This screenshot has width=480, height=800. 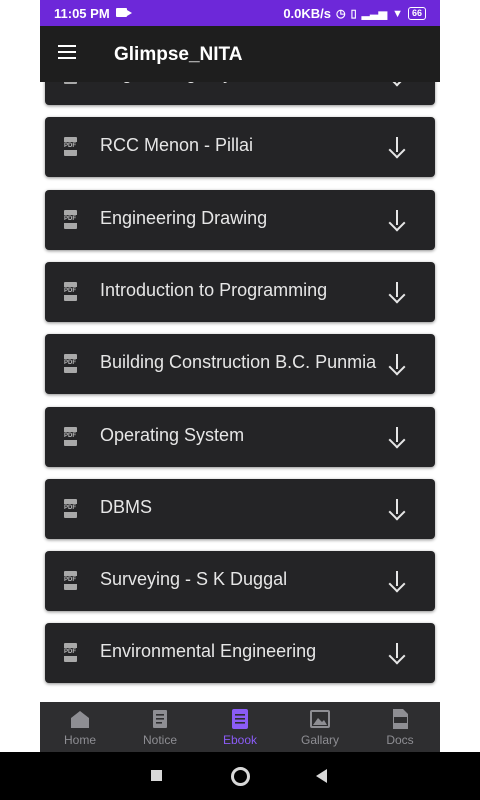 I want to click on ebook-card: PDF Building Construction B.C. Punmia, so click(x=240, y=364).